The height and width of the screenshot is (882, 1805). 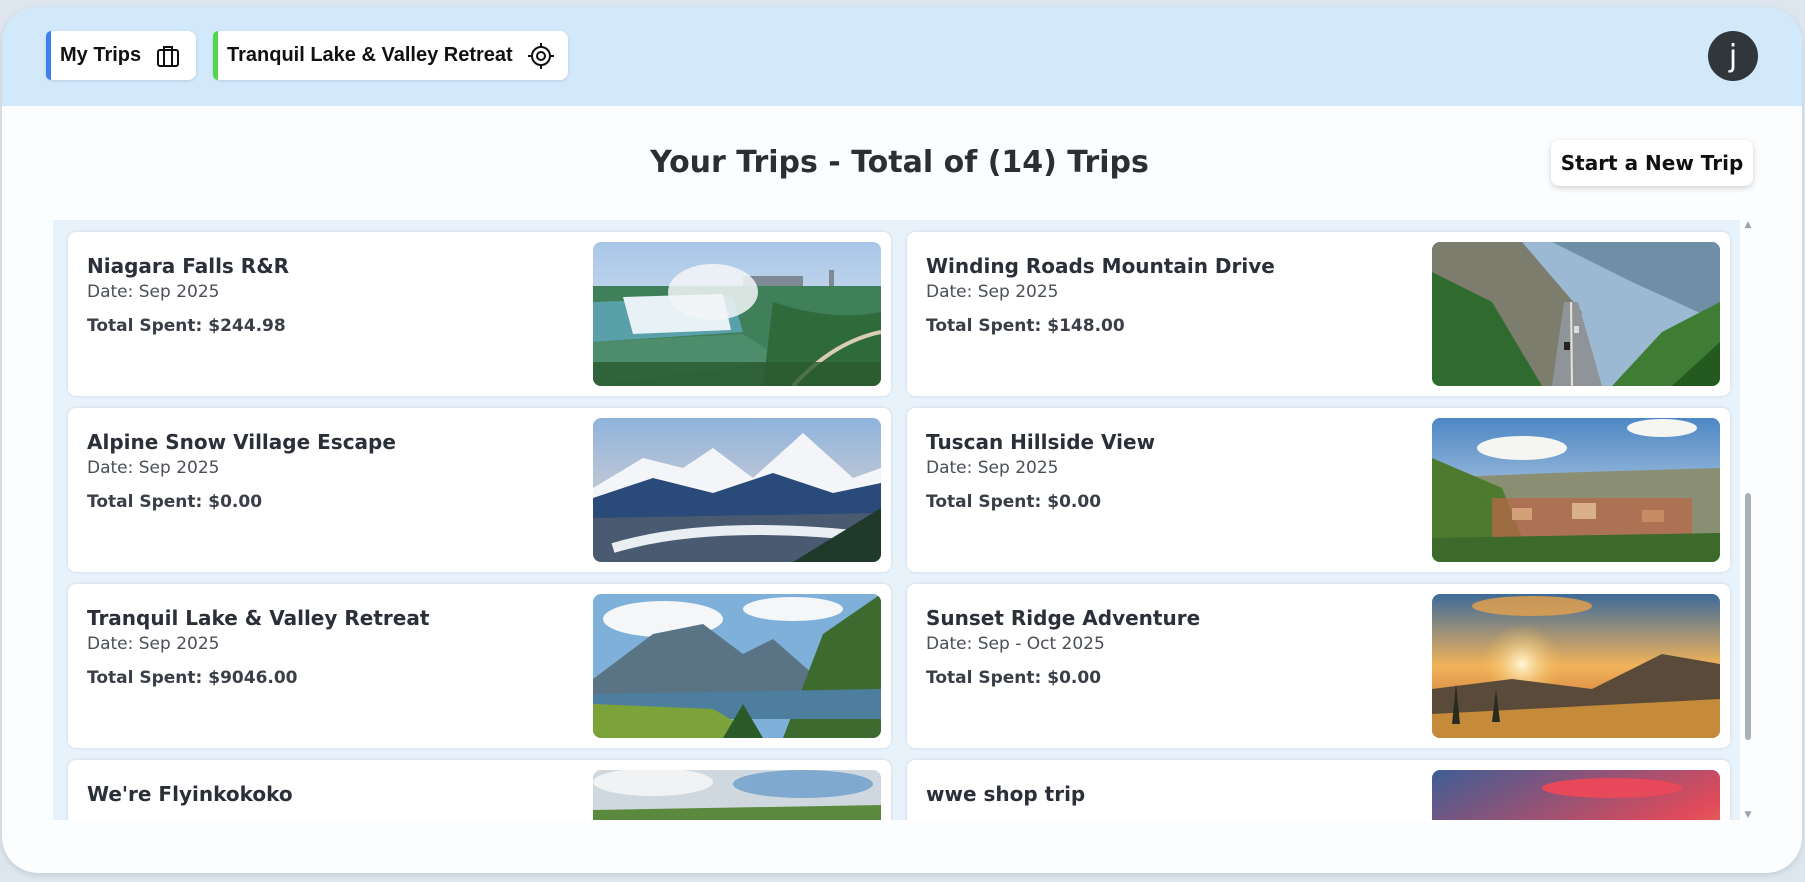 I want to click on trip-title: Winding Roads Mountain Drive, so click(x=1100, y=266).